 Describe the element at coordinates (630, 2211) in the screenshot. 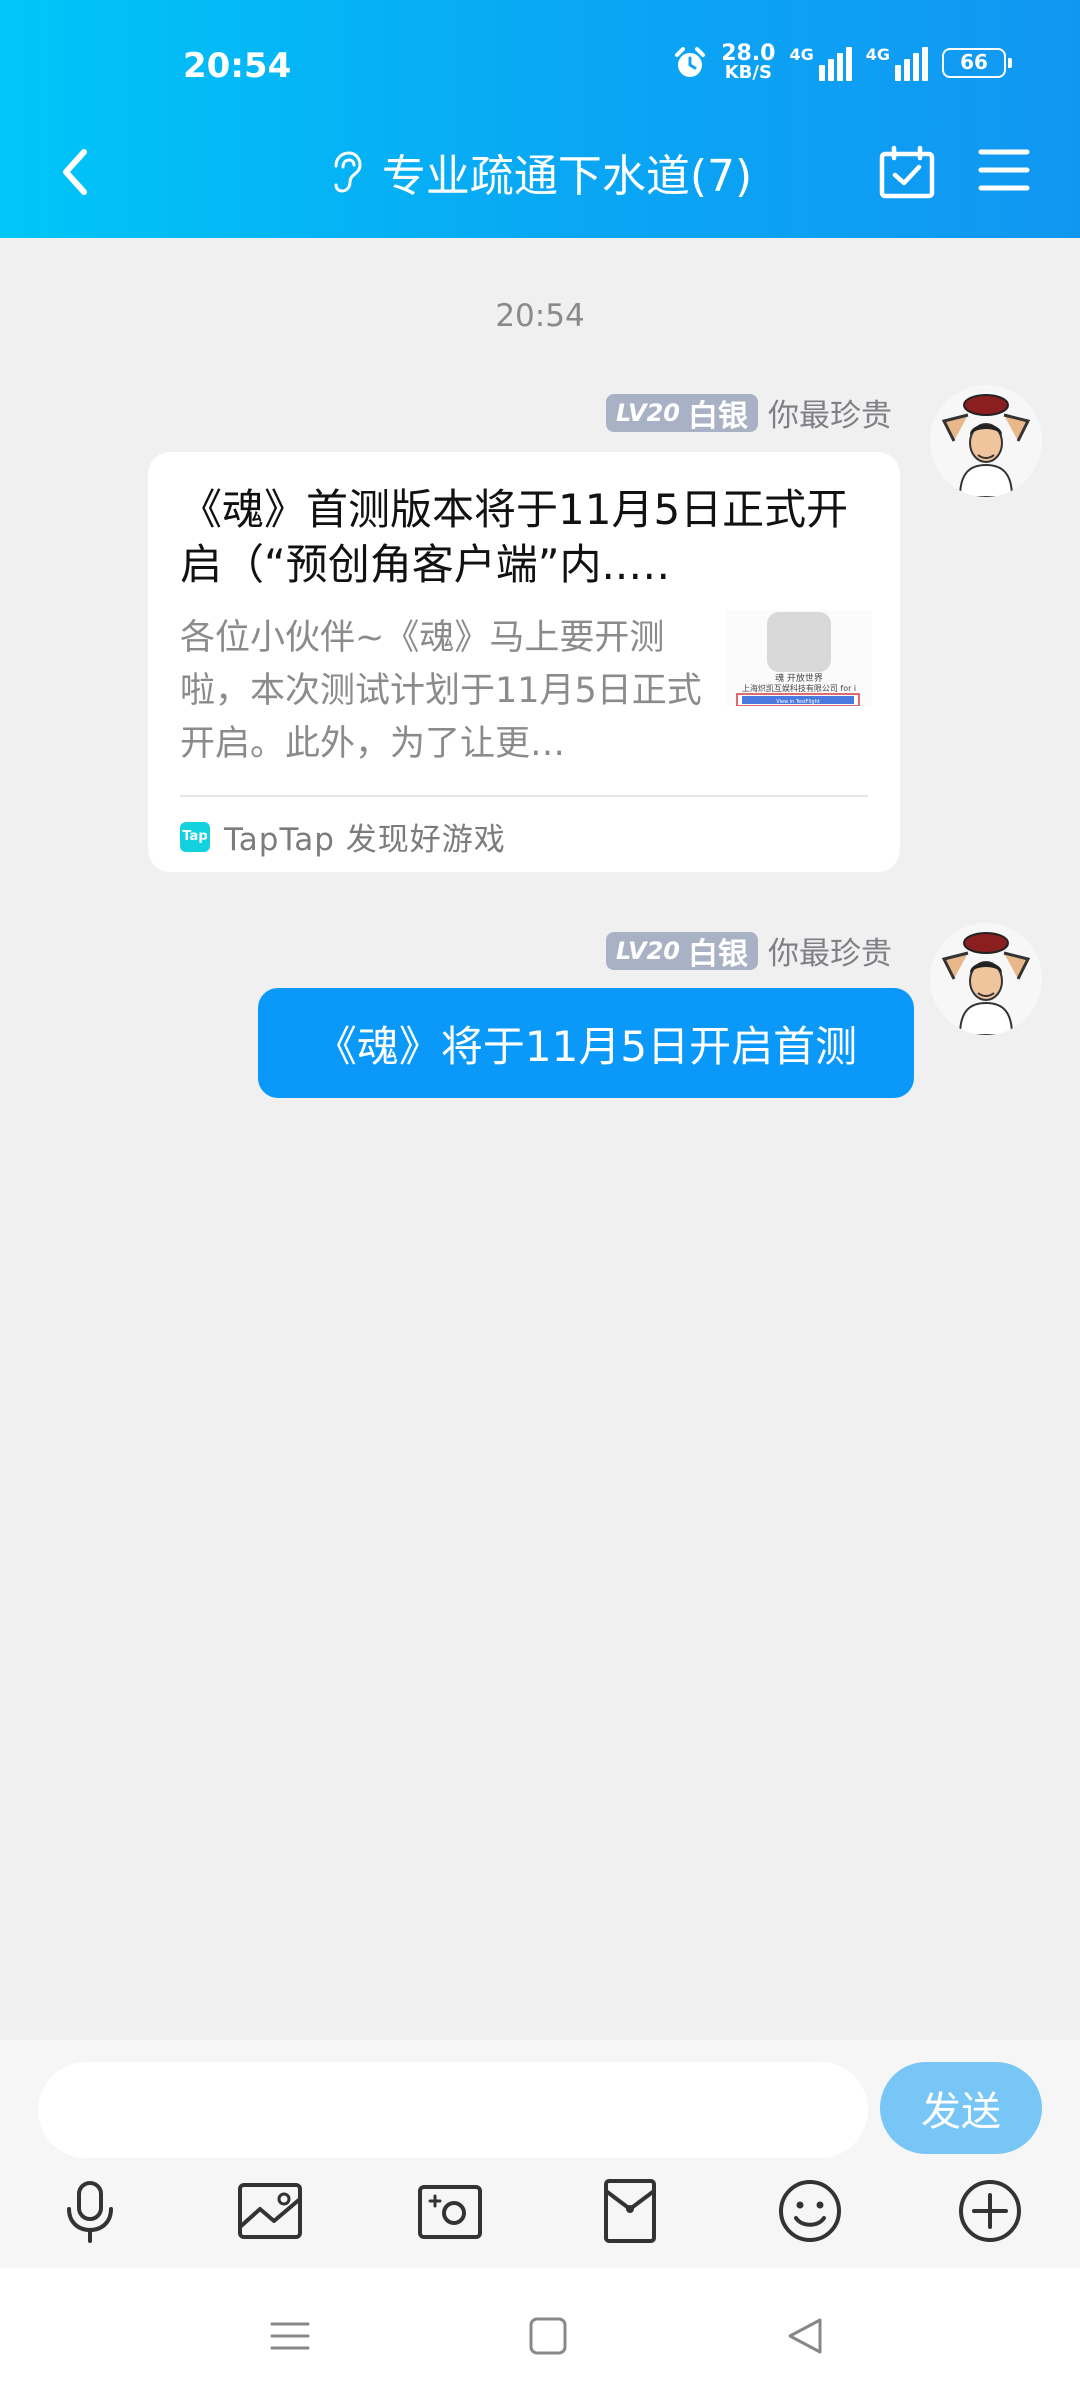

I see `red-packet-icon` at that location.